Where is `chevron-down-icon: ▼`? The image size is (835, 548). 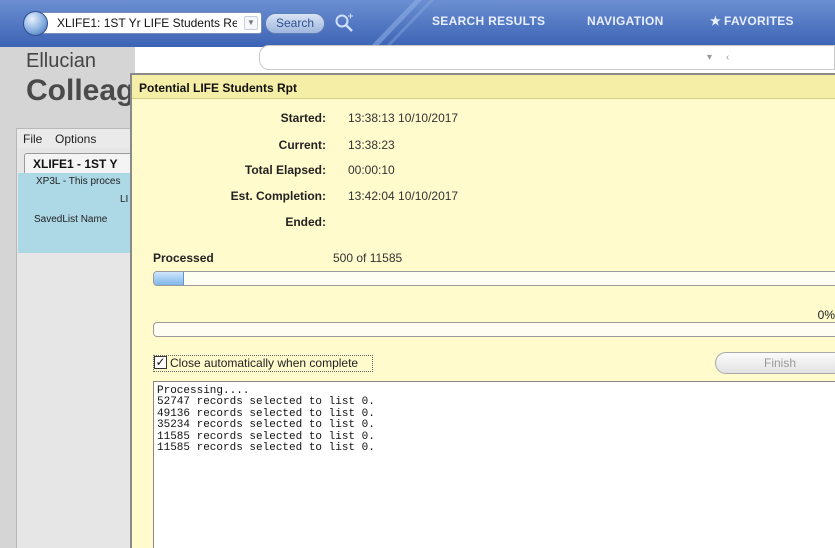
chevron-down-icon: ▼ is located at coordinates (251, 23).